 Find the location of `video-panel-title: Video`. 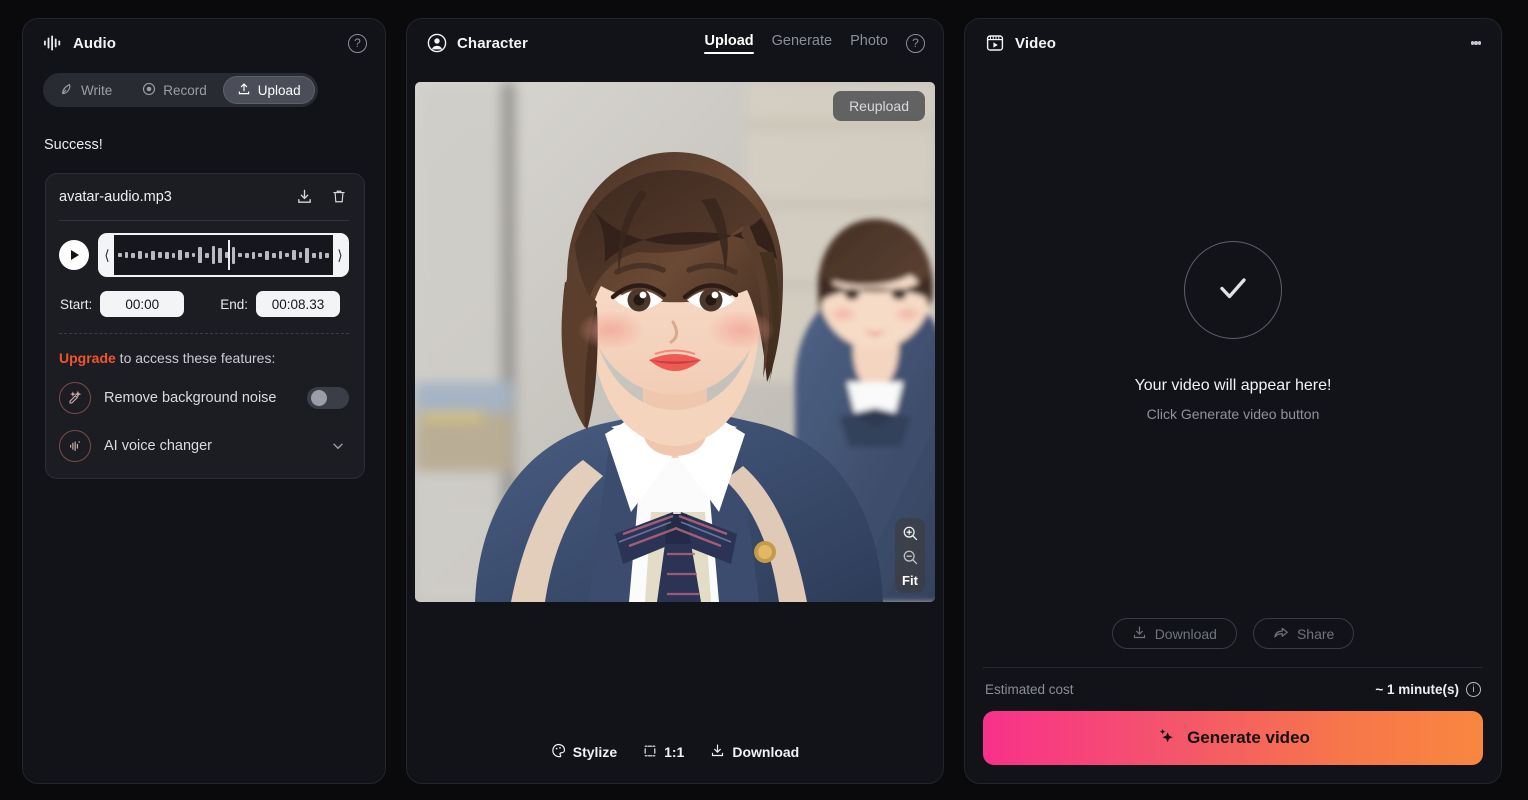

video-panel-title: Video is located at coordinates (1036, 43).